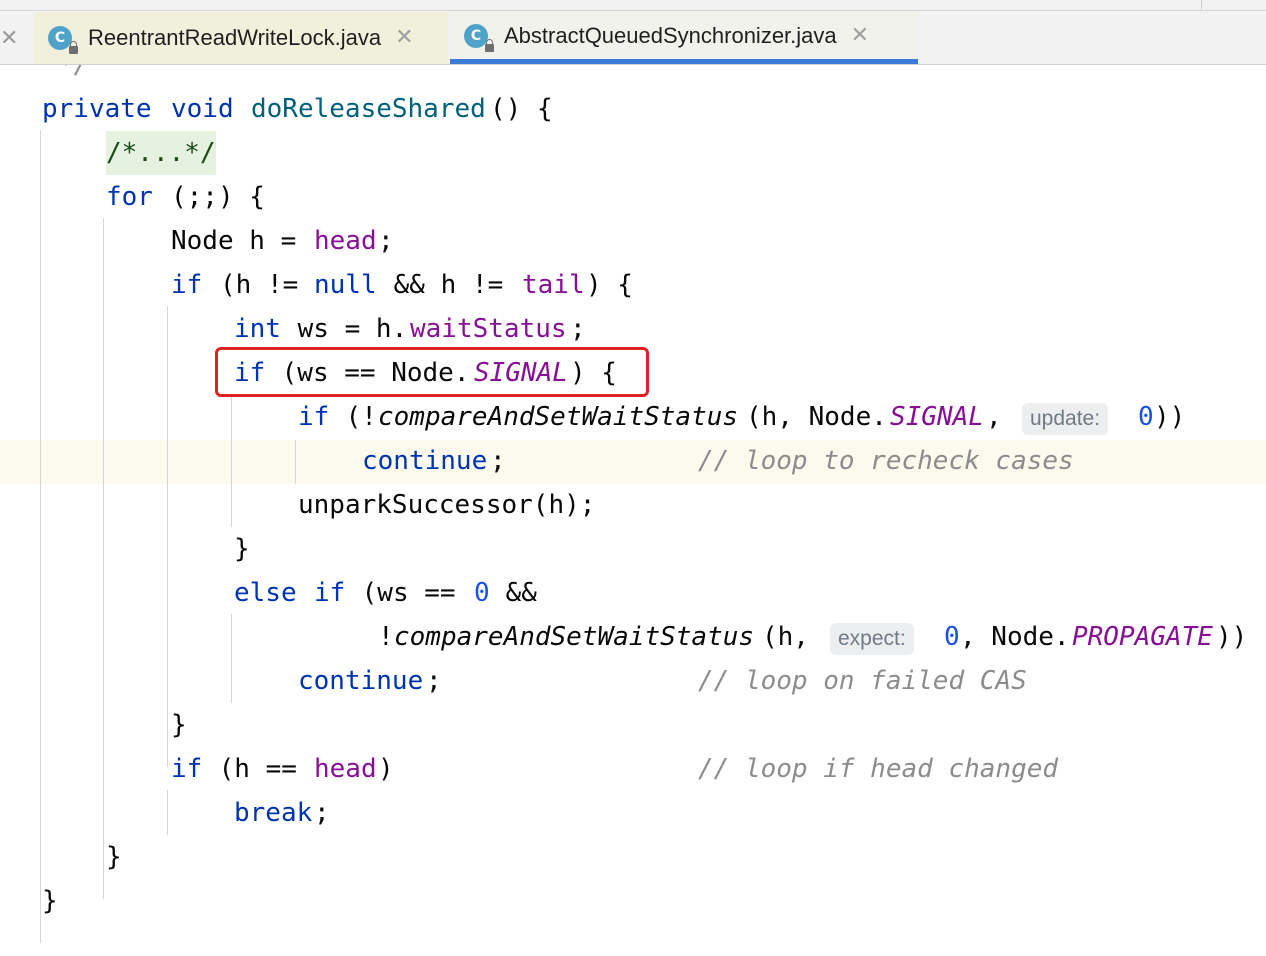  What do you see at coordinates (265, 593) in the screenshot?
I see `keyword-else: else` at bounding box center [265, 593].